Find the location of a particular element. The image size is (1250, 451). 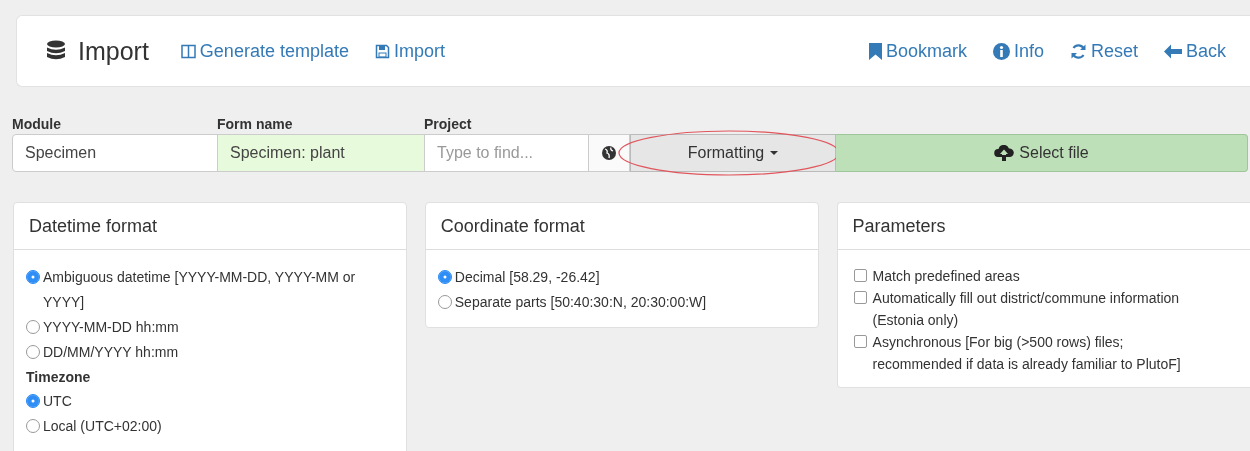

left-arrow-icon is located at coordinates (1172, 51).